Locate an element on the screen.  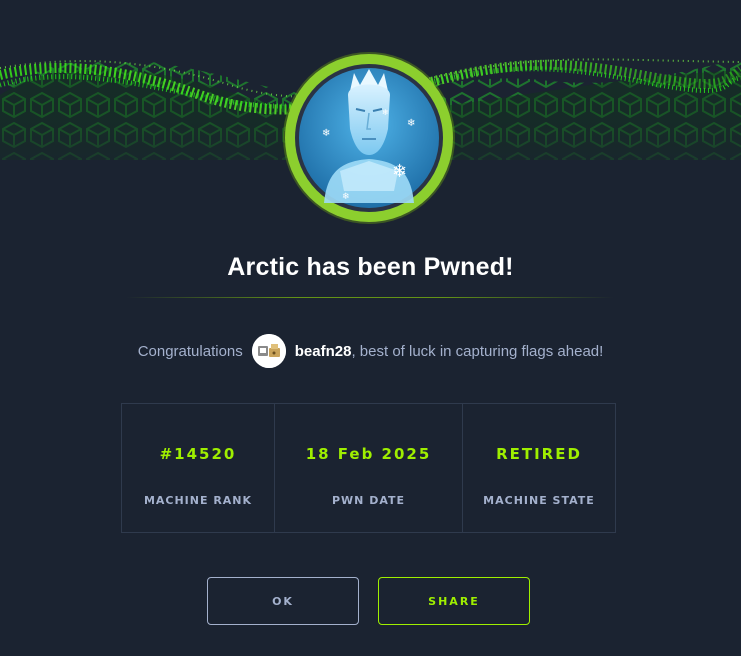
stat-pwn-date: 18 Feb 2025 PWN DATE is located at coordinates (368, 468).